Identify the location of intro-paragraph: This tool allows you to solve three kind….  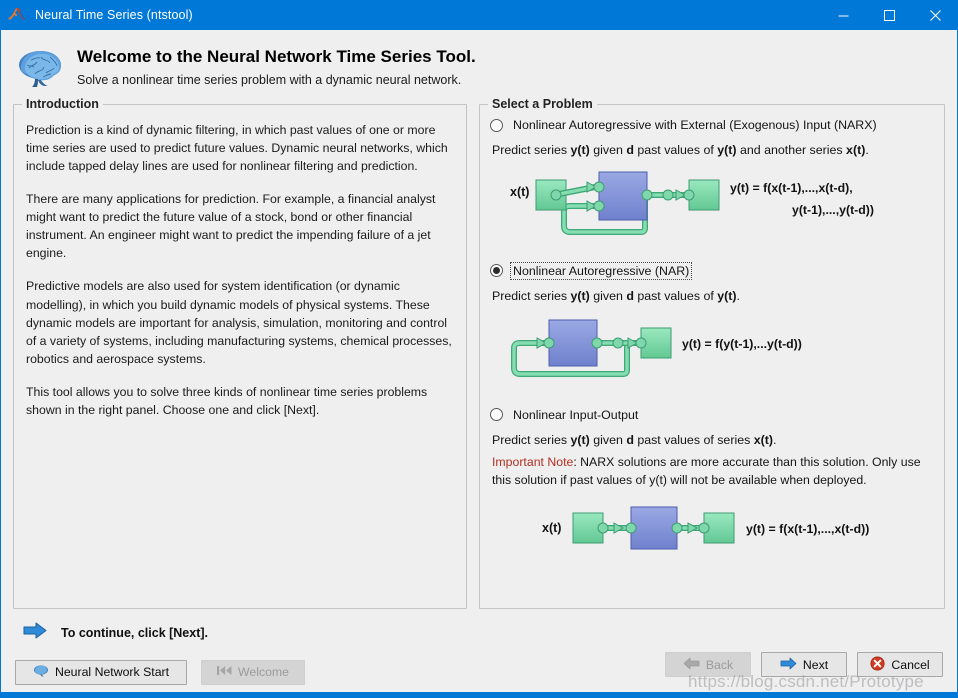
(227, 400).